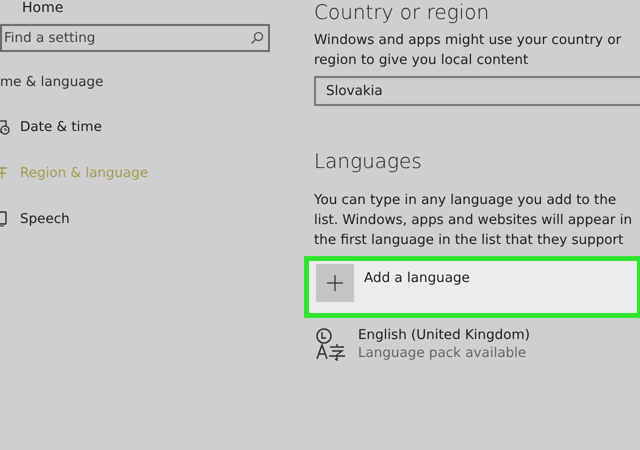 This screenshot has height=450, width=640. What do you see at coordinates (368, 161) in the screenshot?
I see `section-heading: Languages` at bounding box center [368, 161].